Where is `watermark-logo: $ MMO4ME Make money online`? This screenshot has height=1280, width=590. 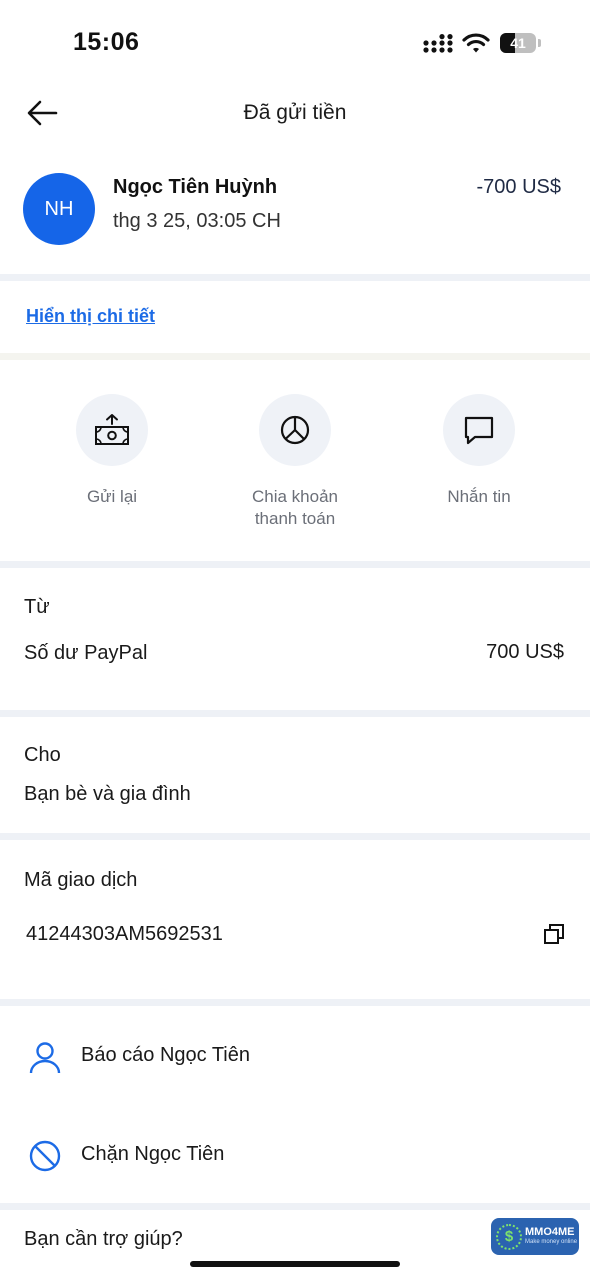 watermark-logo: $ MMO4ME Make money online is located at coordinates (535, 1236).